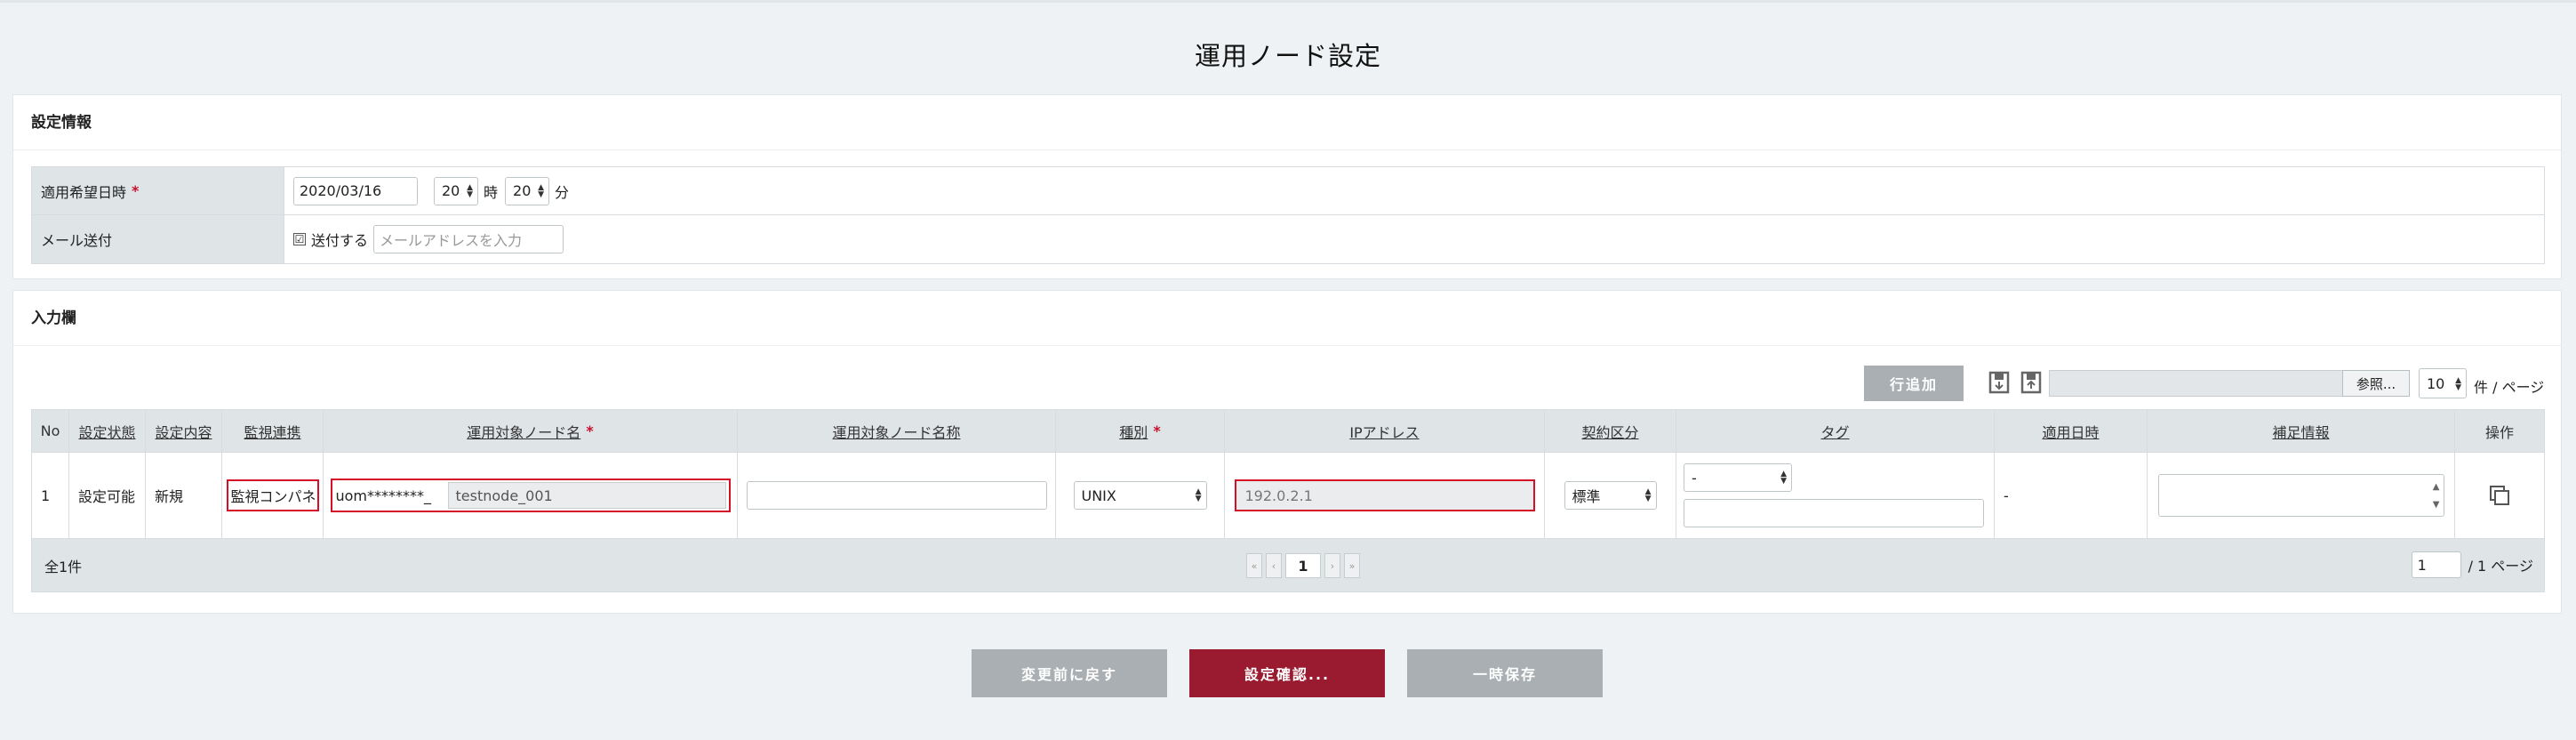  Describe the element at coordinates (2031, 382) in the screenshot. I see `upload-icon` at that location.